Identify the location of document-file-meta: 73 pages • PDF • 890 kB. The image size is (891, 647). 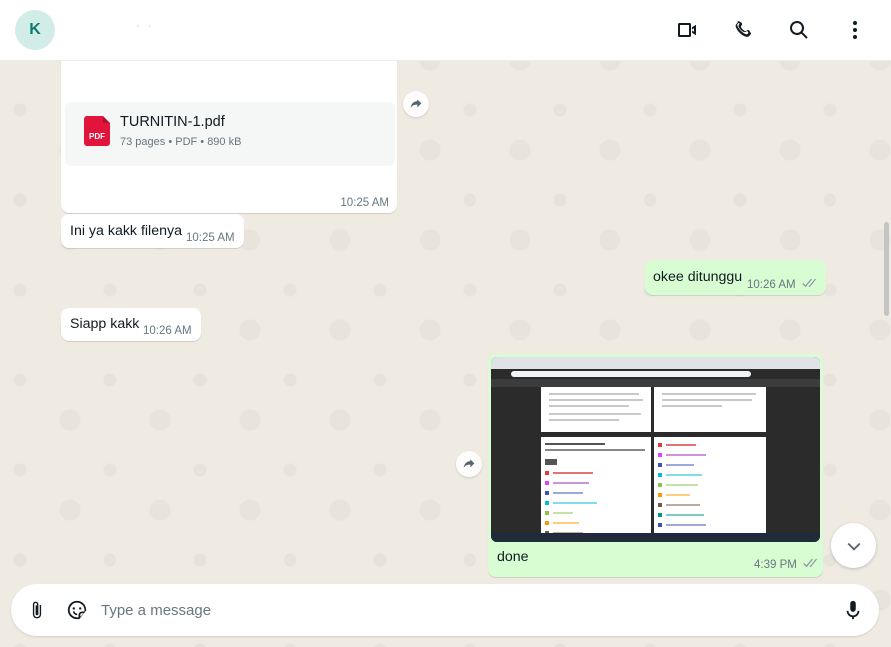
(181, 142).